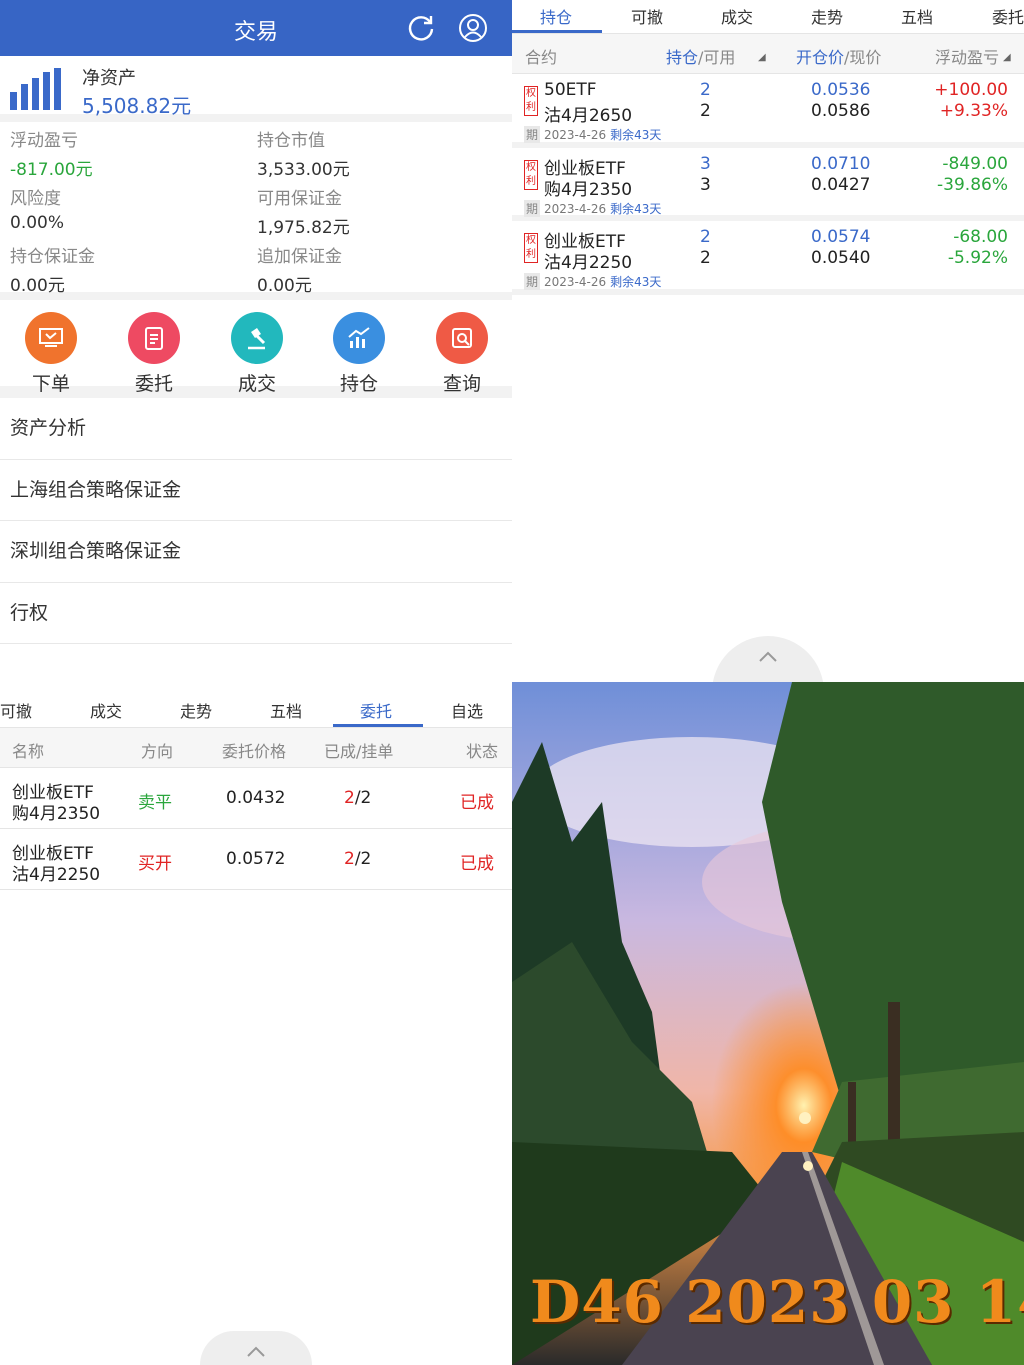  What do you see at coordinates (299, 199) in the screenshot?
I see `stat-label: 可用保证金` at bounding box center [299, 199].